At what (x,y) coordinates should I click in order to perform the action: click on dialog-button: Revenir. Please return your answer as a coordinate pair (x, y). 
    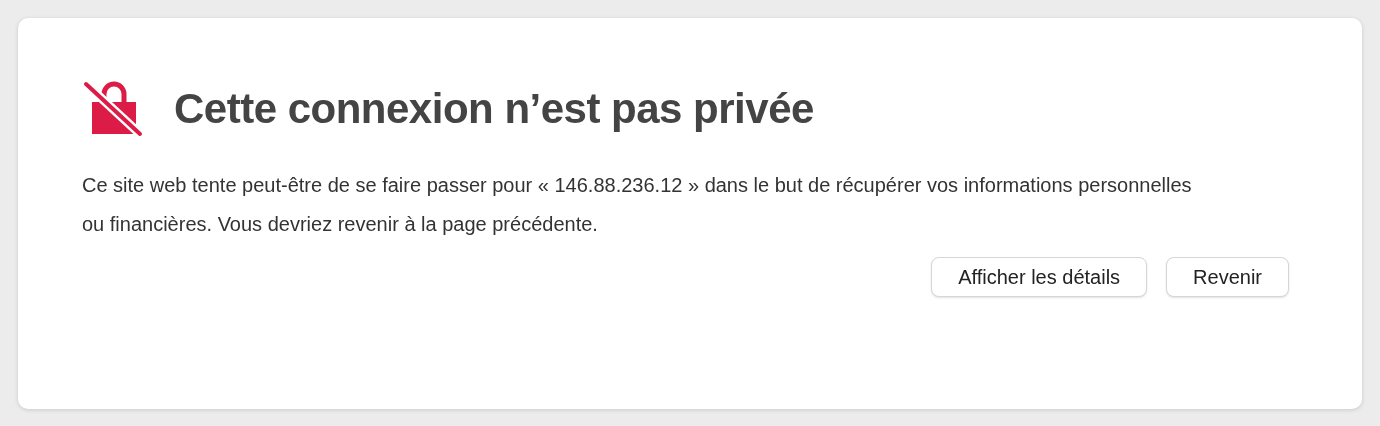
    Looking at the image, I should click on (1227, 277).